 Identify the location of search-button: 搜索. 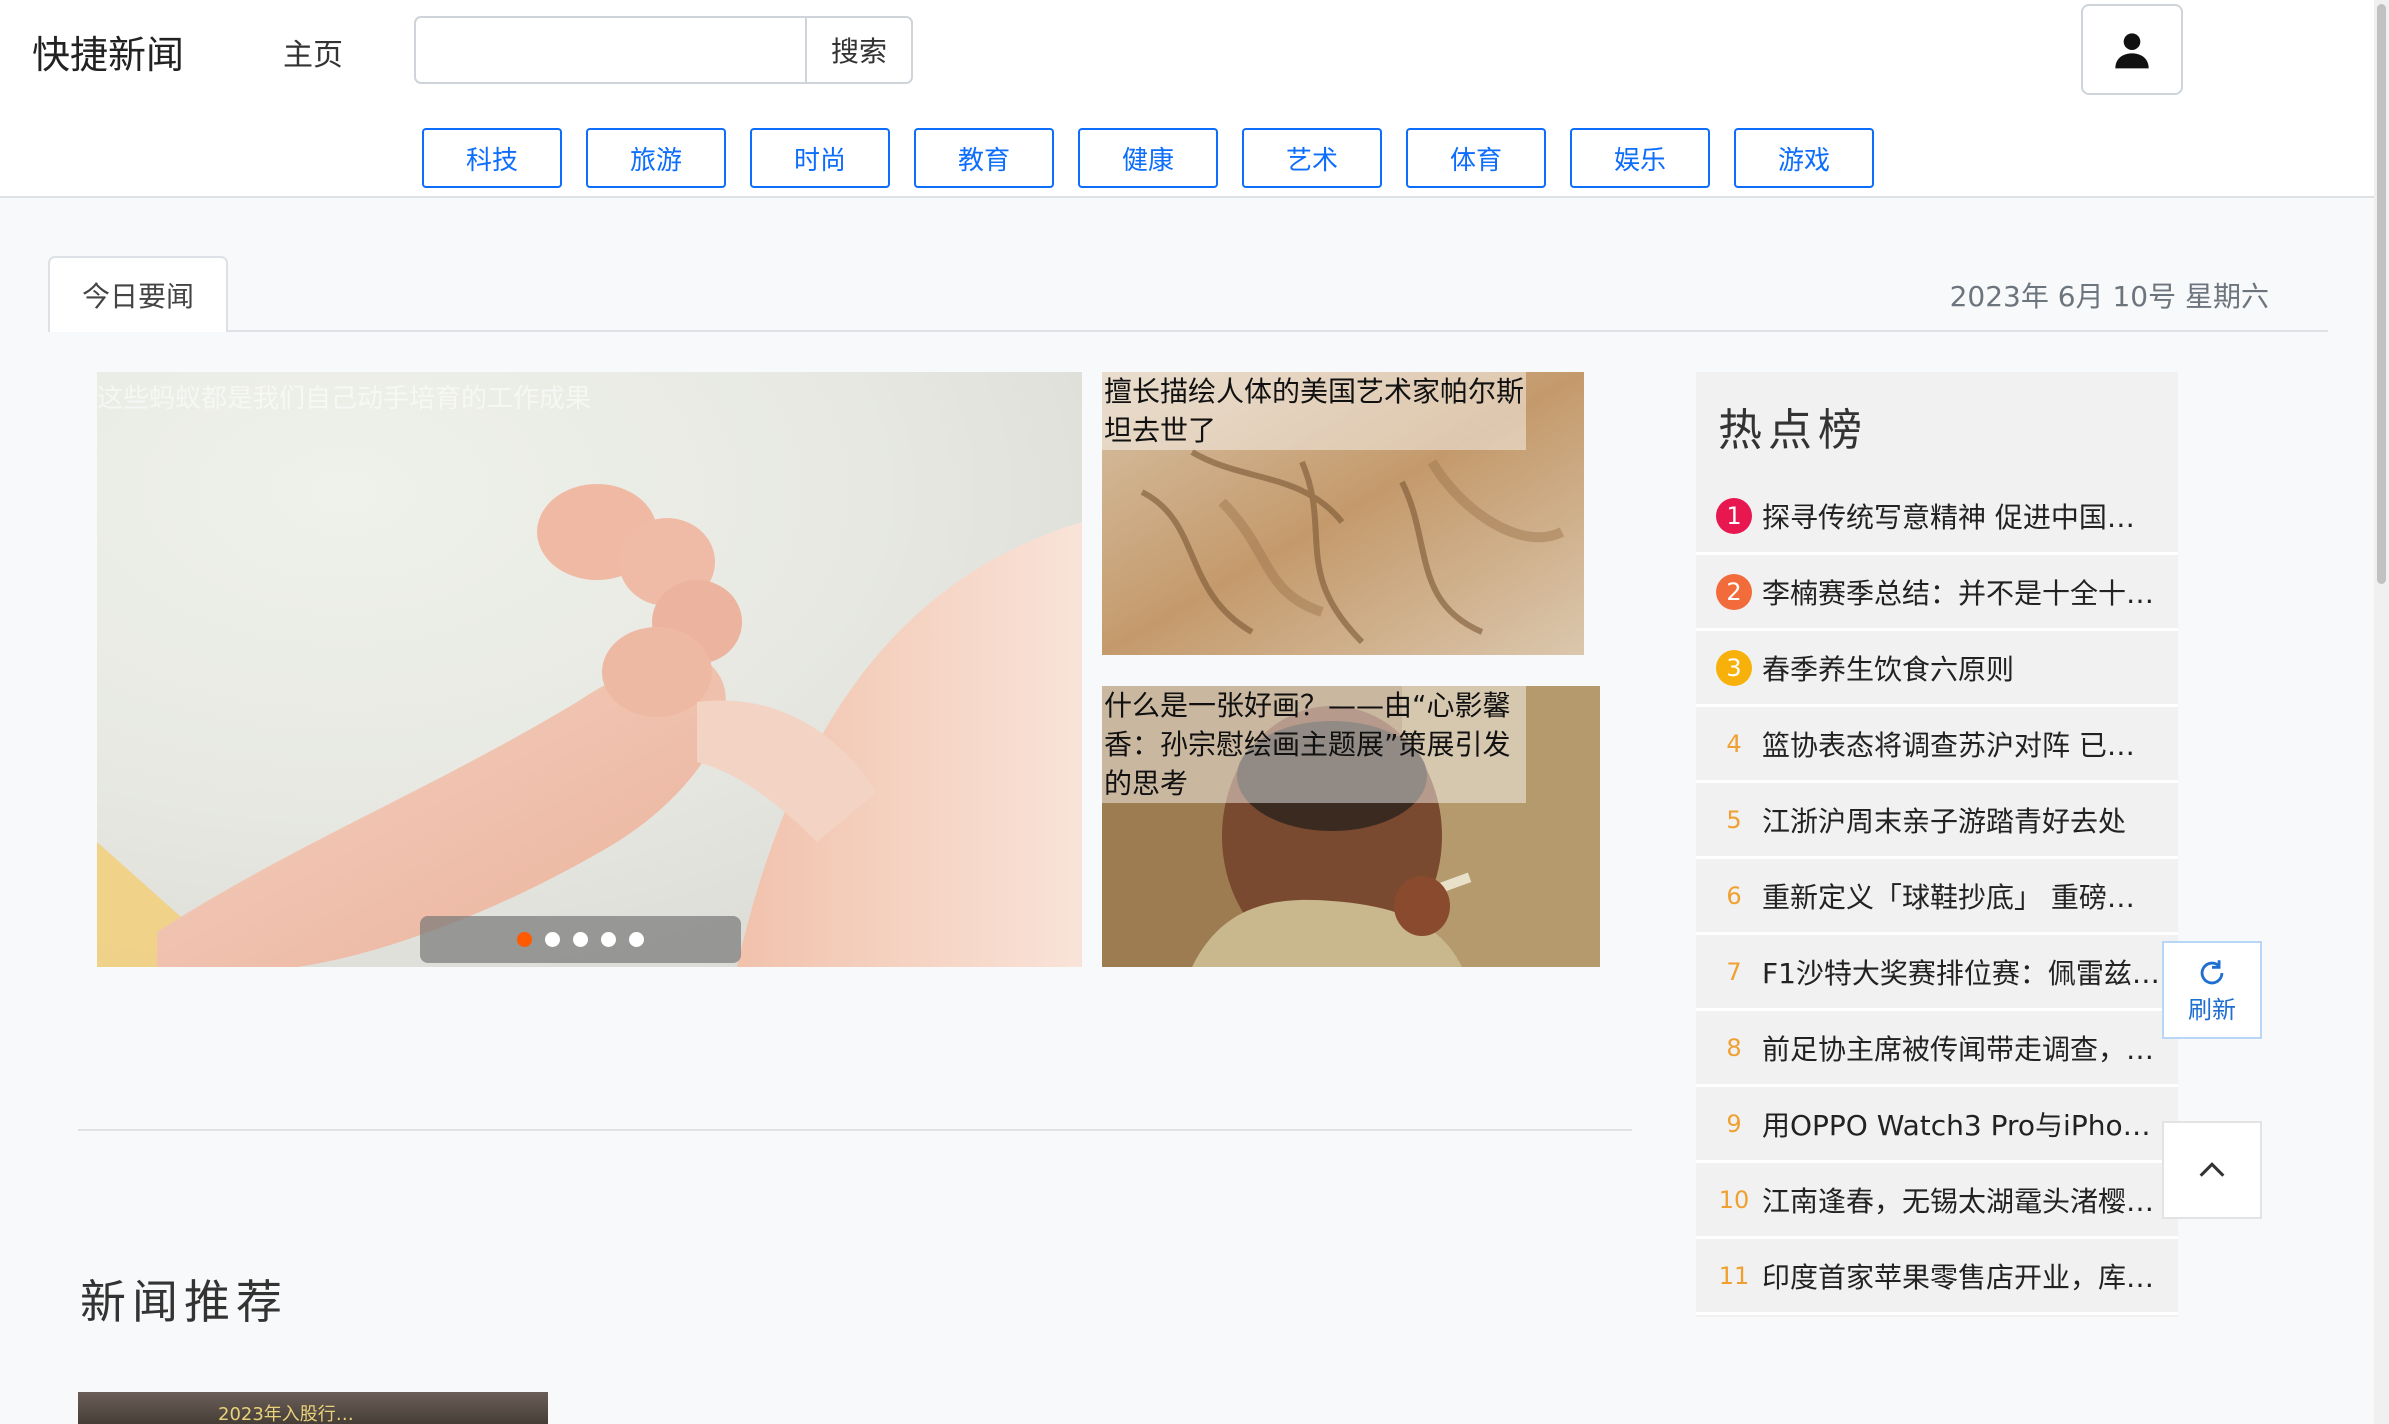
(859, 50).